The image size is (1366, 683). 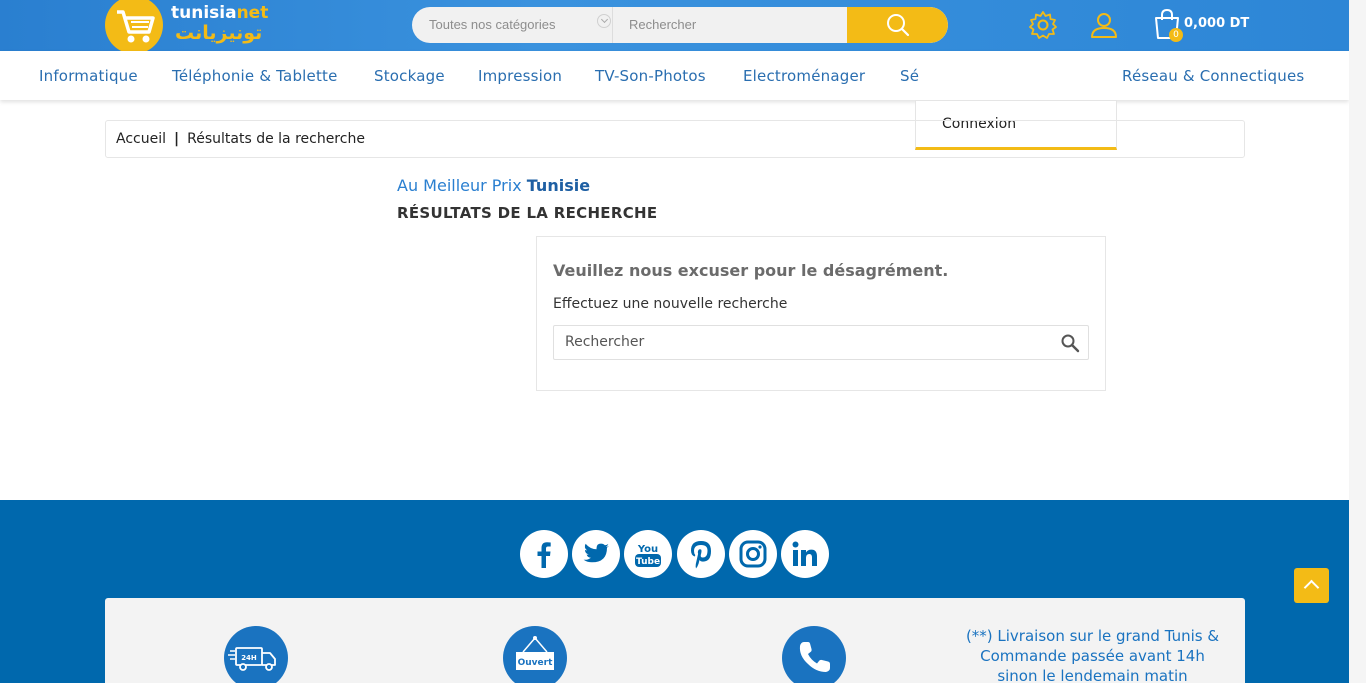 I want to click on nav-item-electromenager: Electroménager, so click(x=804, y=76).